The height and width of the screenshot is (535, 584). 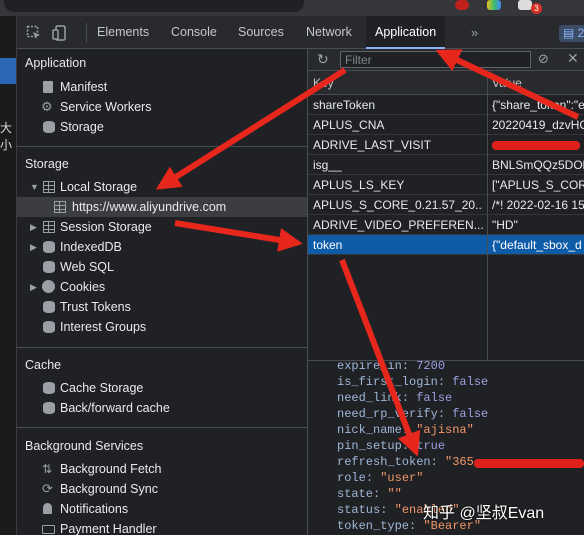 I want to click on sidebar-item-label: Notifications, so click(x=94, y=509).